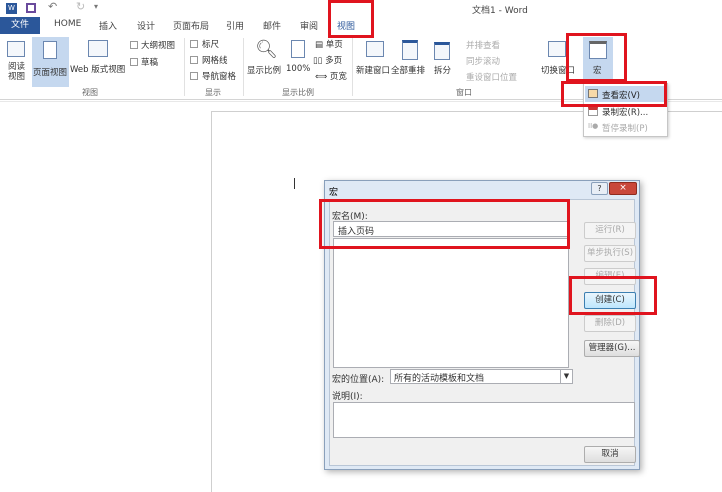 The image size is (722, 492). Describe the element at coordinates (593, 126) in the screenshot. I see `pause-recording-icon: II●` at that location.